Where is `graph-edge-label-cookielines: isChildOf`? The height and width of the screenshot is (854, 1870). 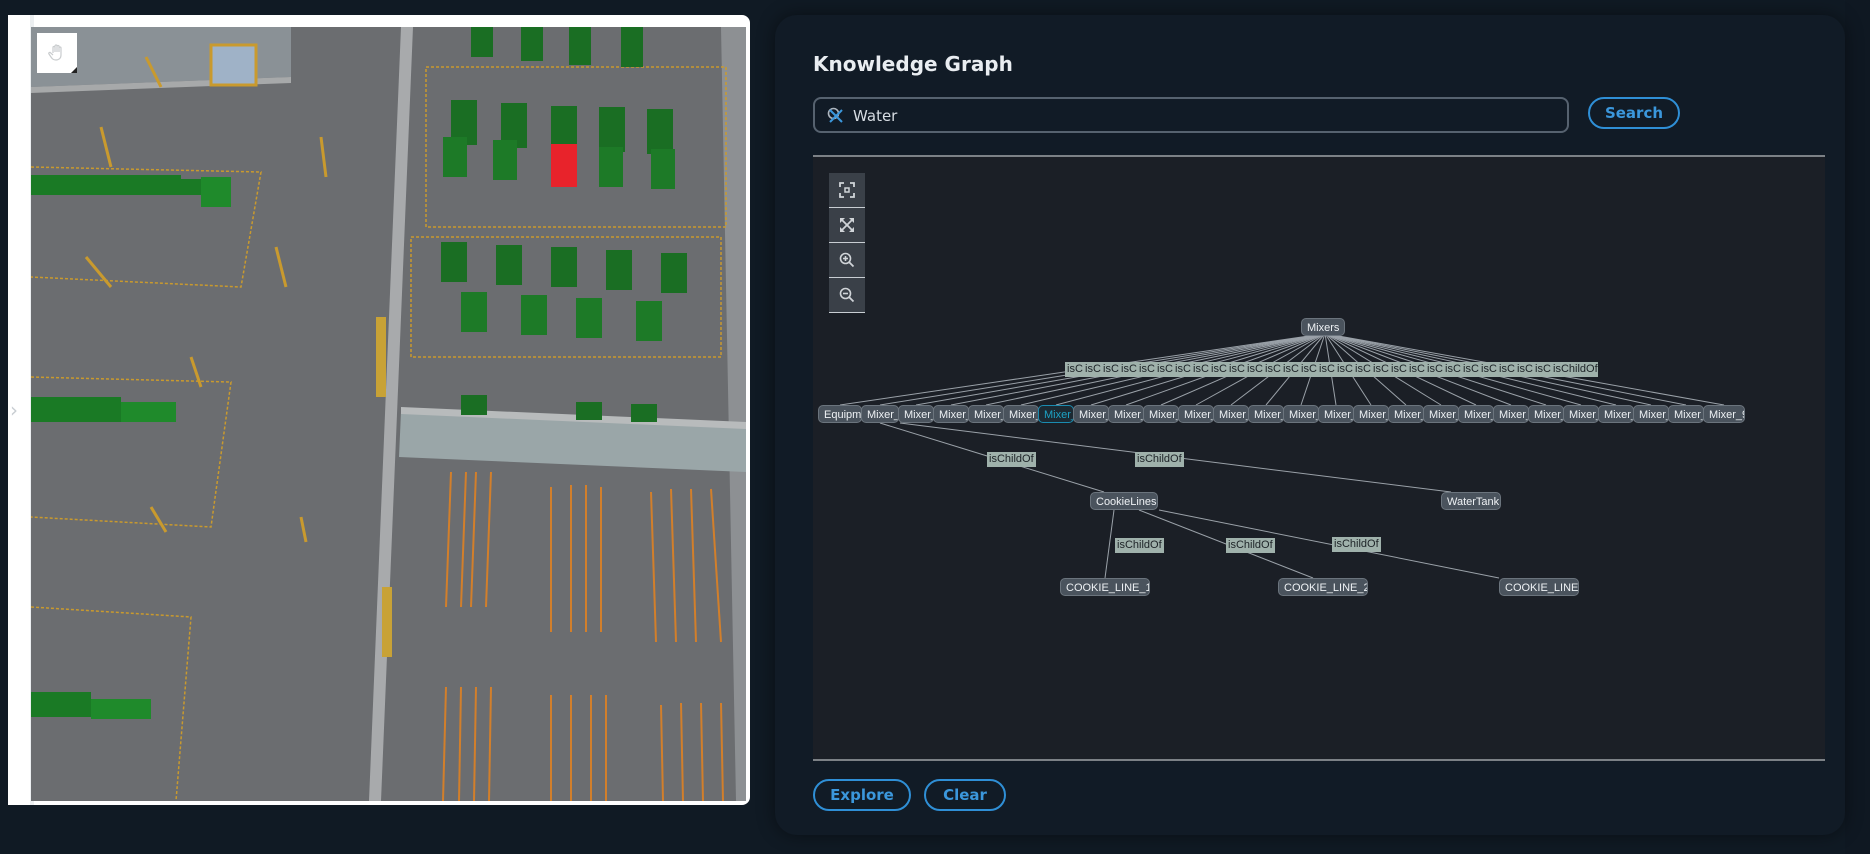
graph-edge-label-cookielines: isChildOf is located at coordinates (1011, 459).